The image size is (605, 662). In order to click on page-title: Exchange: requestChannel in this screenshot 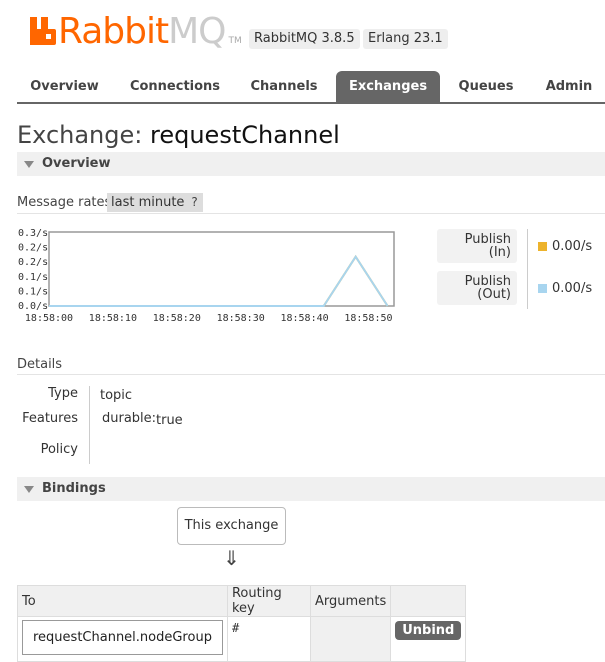, I will do `click(178, 135)`.